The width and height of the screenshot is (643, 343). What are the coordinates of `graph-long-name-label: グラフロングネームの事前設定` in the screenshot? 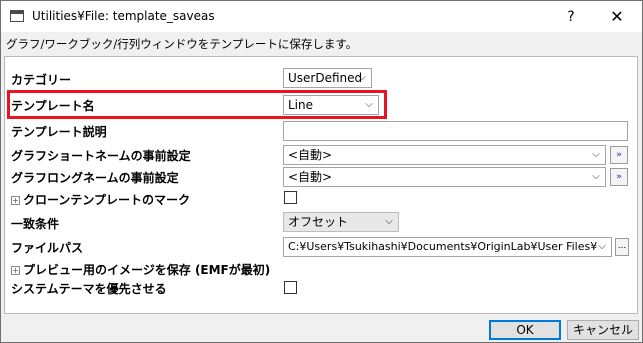 It's located at (95, 178).